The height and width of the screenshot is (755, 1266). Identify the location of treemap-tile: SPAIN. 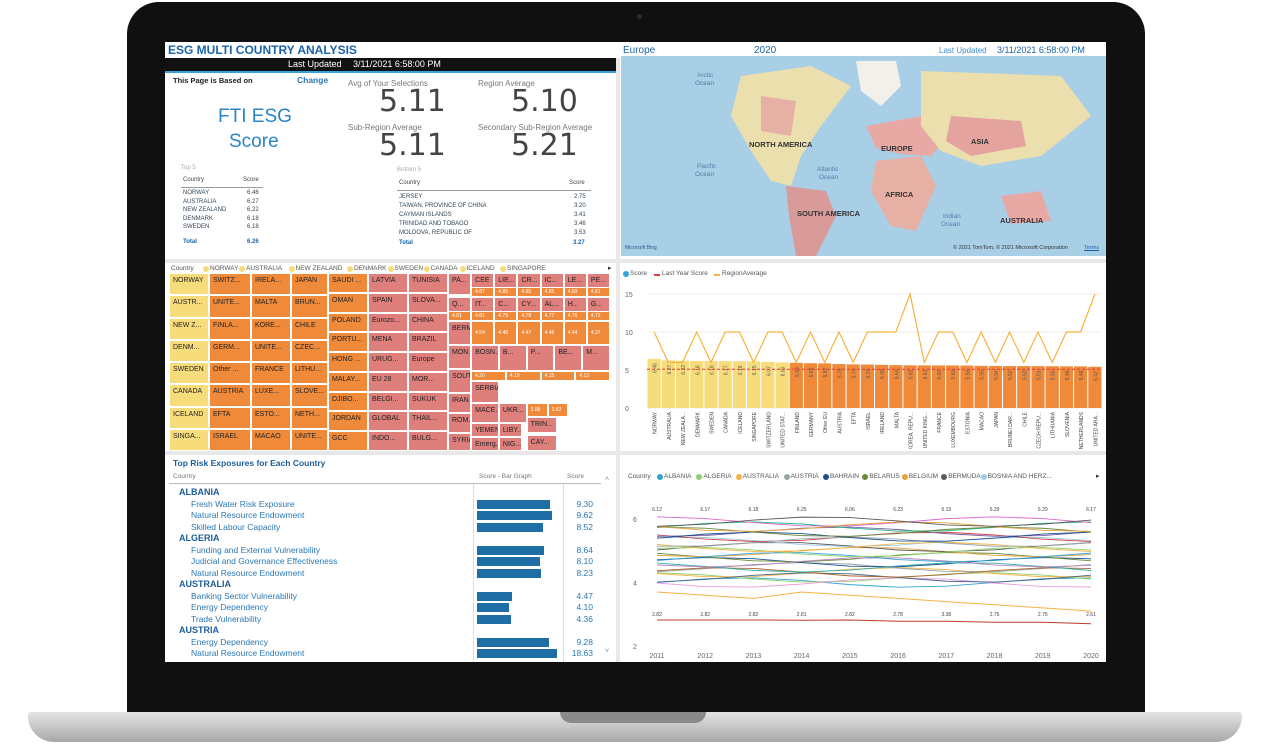
(388, 302).